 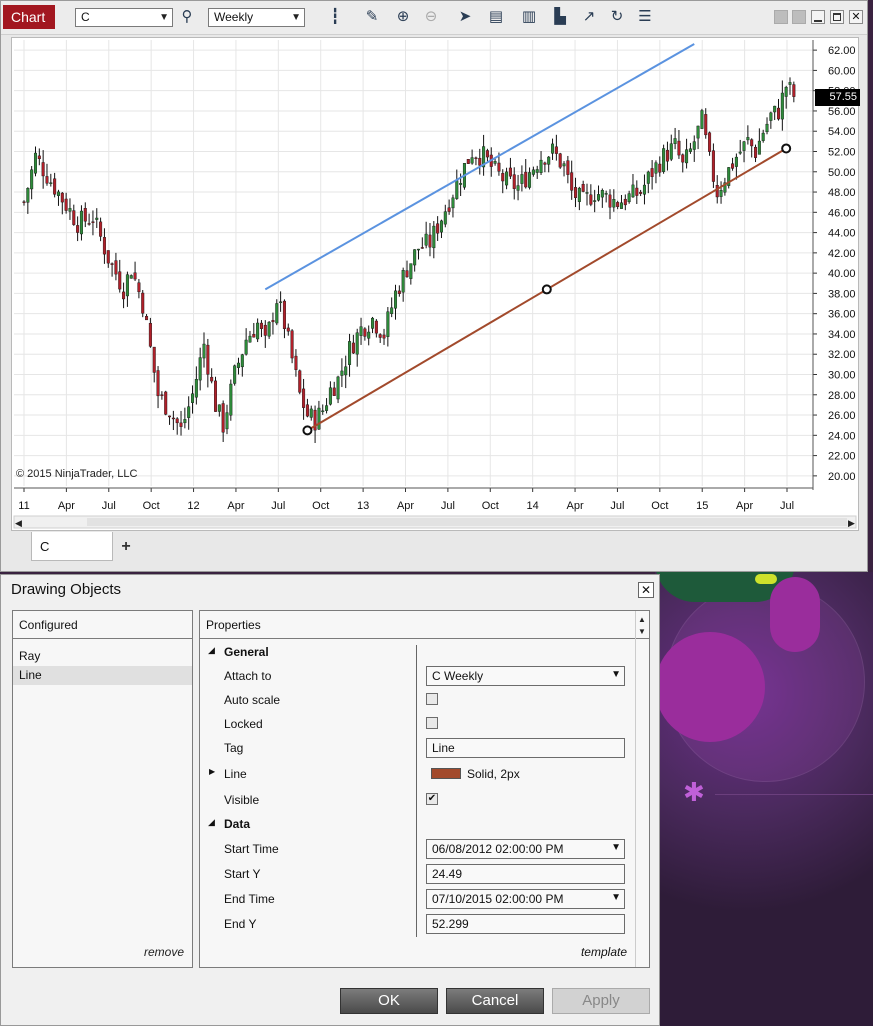 What do you see at coordinates (589, 17) in the screenshot?
I see `drawing-objects-icon: ↗` at bounding box center [589, 17].